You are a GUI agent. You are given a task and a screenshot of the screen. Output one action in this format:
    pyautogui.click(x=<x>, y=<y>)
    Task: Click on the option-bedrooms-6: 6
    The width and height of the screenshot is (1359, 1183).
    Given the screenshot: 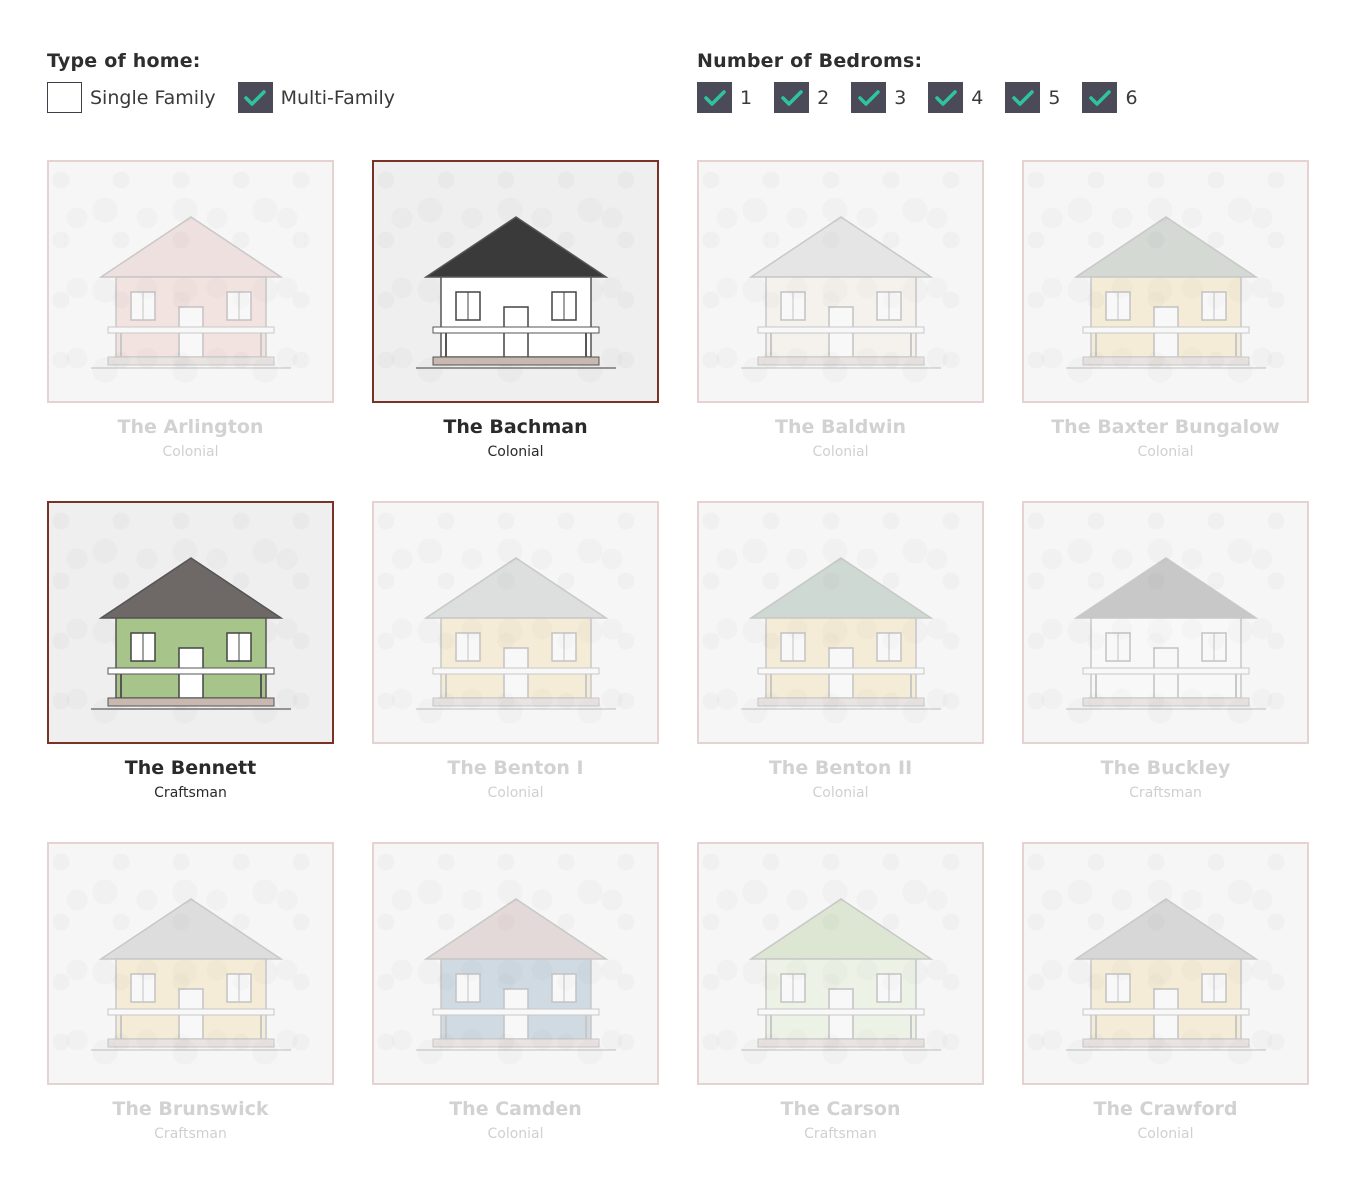 What is the action you would take?
    pyautogui.click(x=1110, y=97)
    